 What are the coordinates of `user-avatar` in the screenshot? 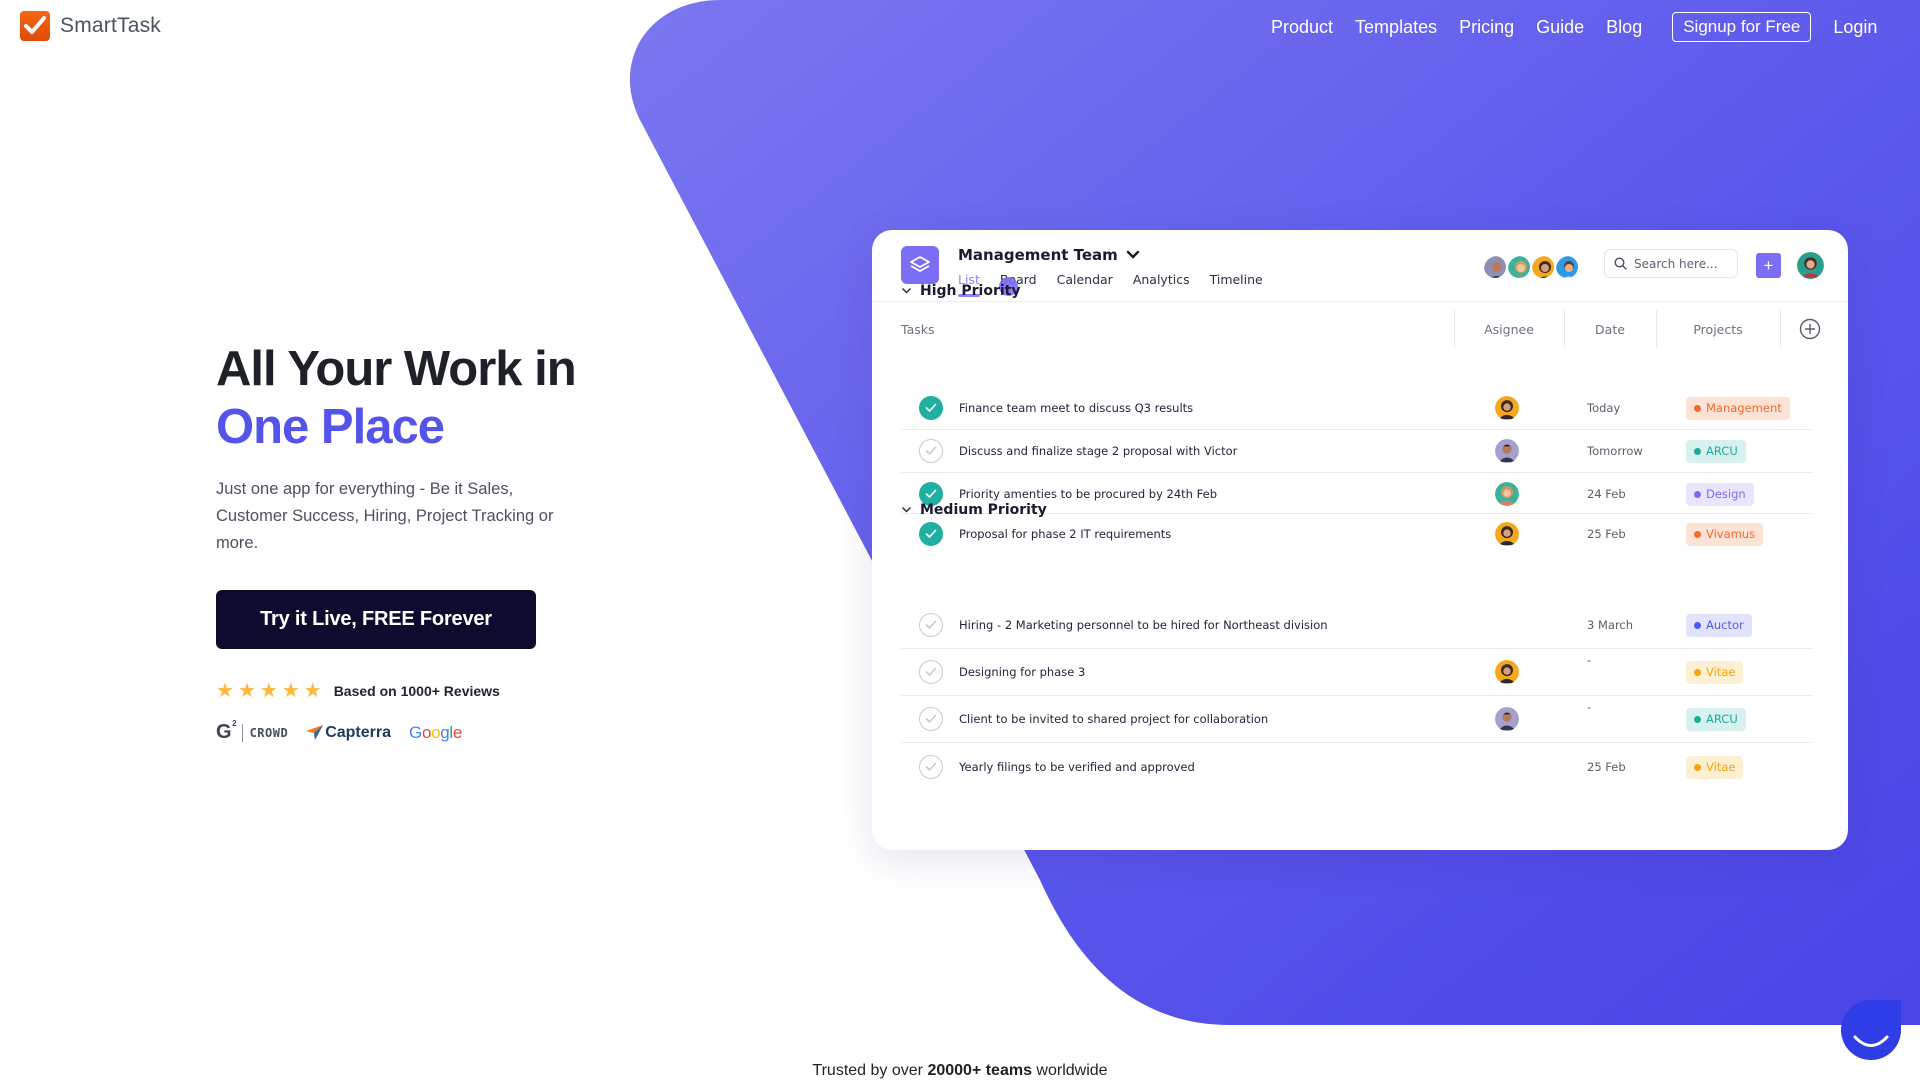 It's located at (1810, 265).